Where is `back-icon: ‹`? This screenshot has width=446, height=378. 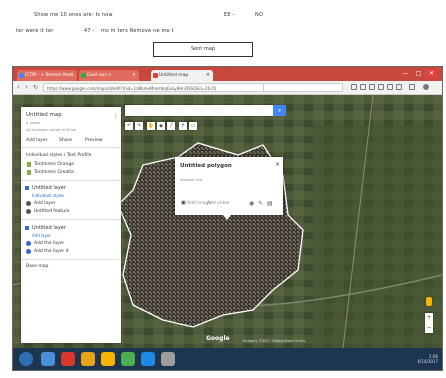 back-icon: ‹ is located at coordinates (18, 87).